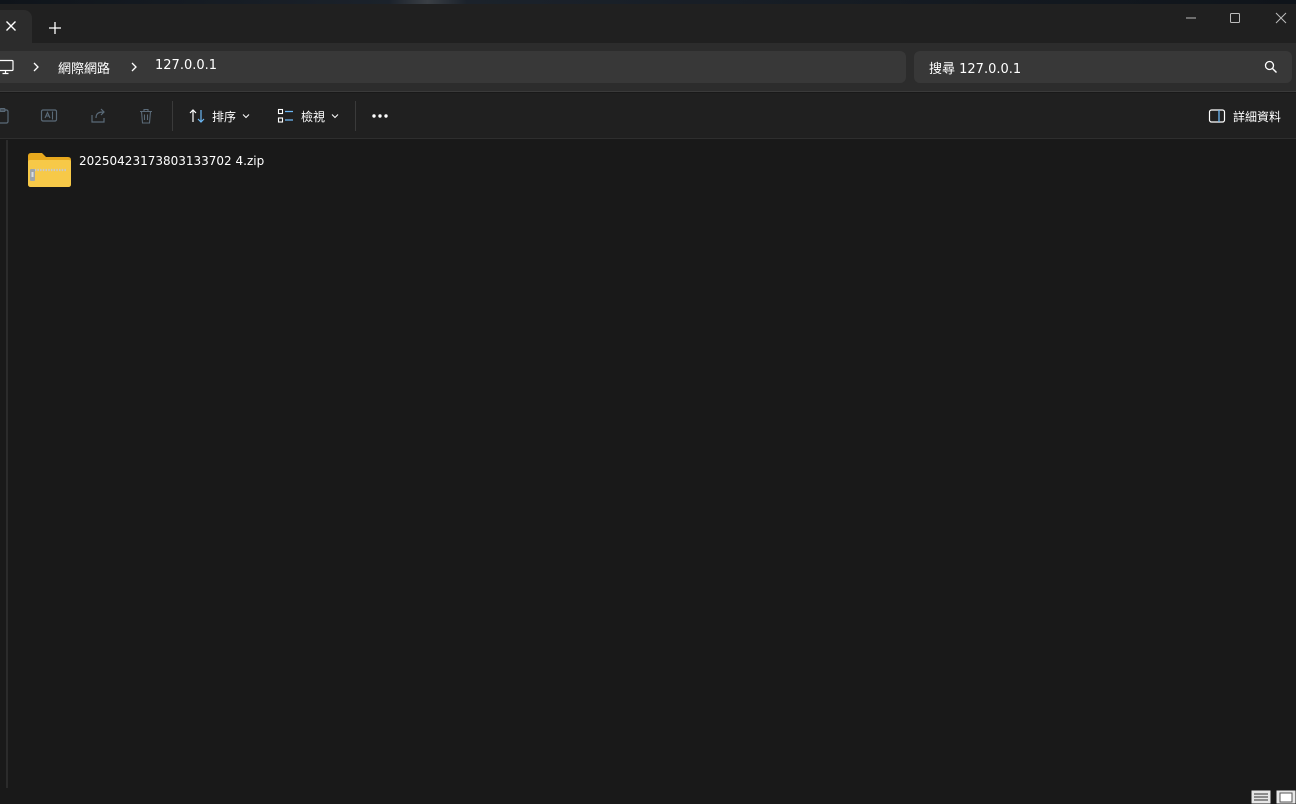  I want to click on zip-folder-icon, so click(49, 170).